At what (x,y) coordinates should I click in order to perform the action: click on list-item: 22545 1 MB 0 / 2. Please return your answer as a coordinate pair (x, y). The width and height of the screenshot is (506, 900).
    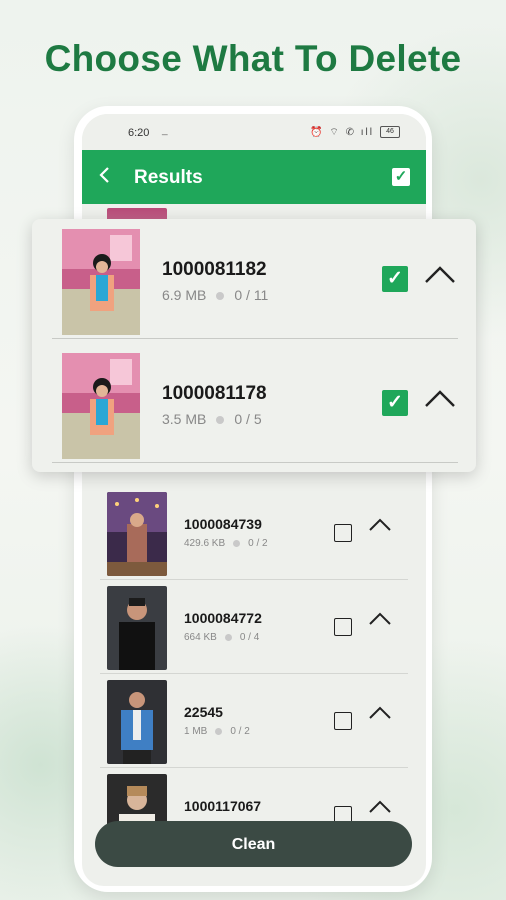
    Looking at the image, I should click on (254, 722).